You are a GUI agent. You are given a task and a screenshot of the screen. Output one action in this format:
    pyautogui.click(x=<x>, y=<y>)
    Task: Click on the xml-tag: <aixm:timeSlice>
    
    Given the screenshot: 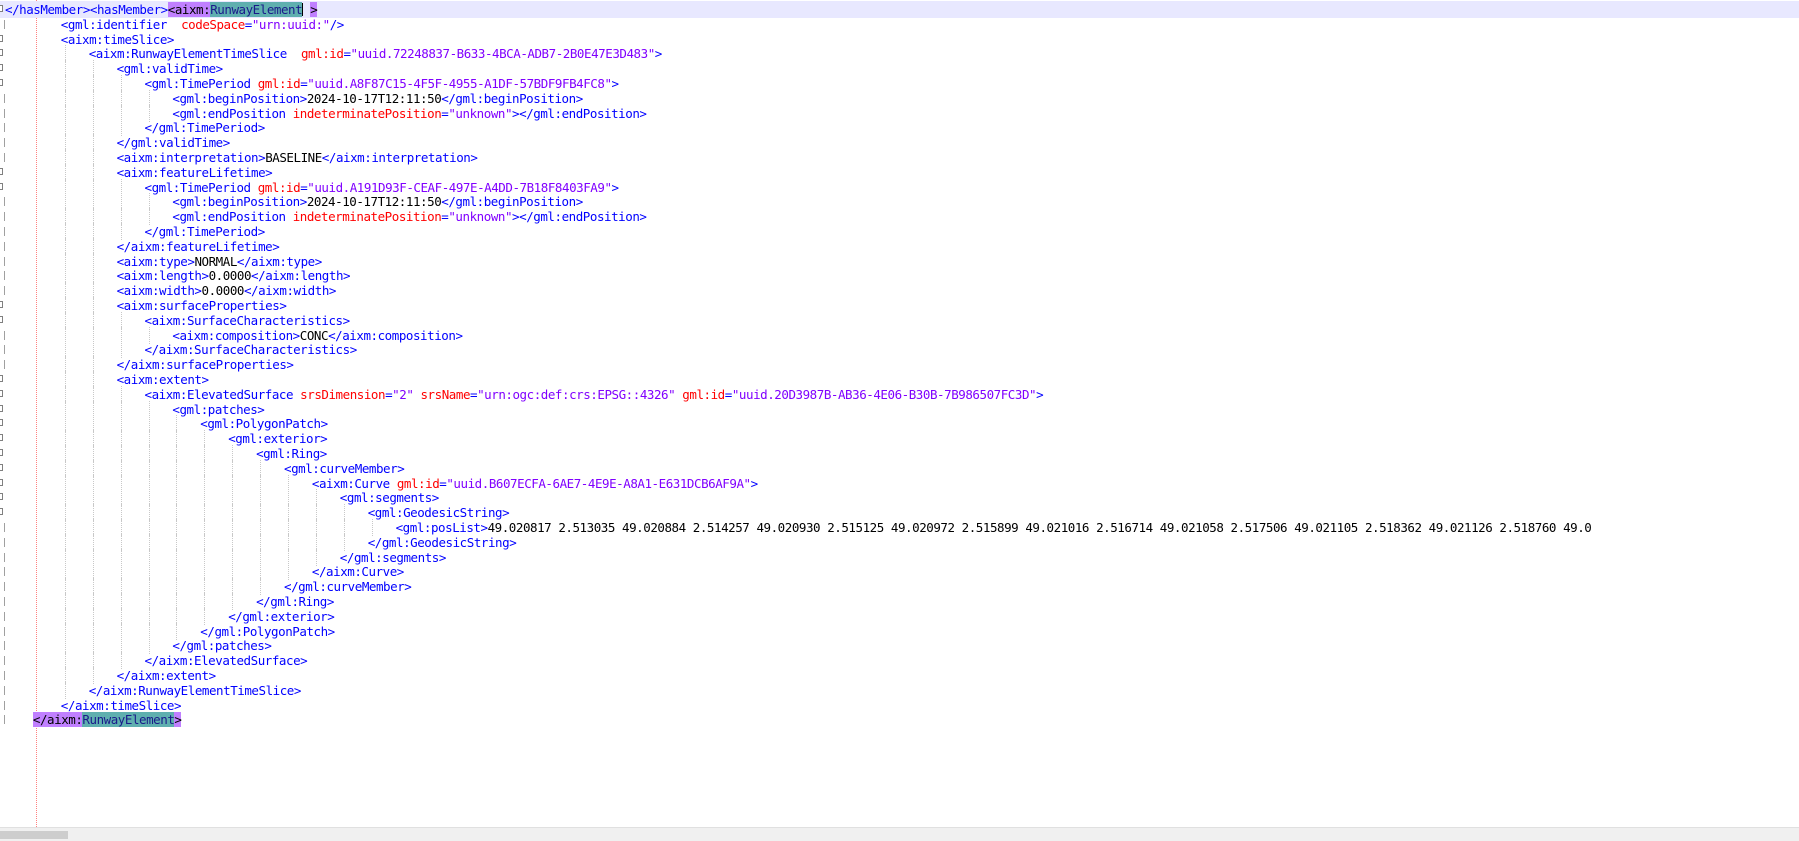 What is the action you would take?
    pyautogui.click(x=117, y=39)
    